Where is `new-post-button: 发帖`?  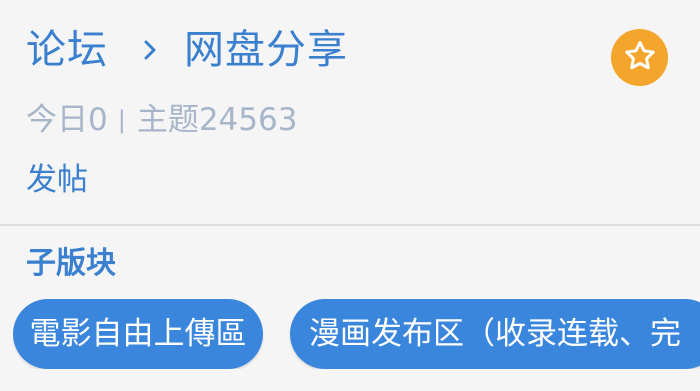
new-post-button: 发帖 is located at coordinates (57, 180).